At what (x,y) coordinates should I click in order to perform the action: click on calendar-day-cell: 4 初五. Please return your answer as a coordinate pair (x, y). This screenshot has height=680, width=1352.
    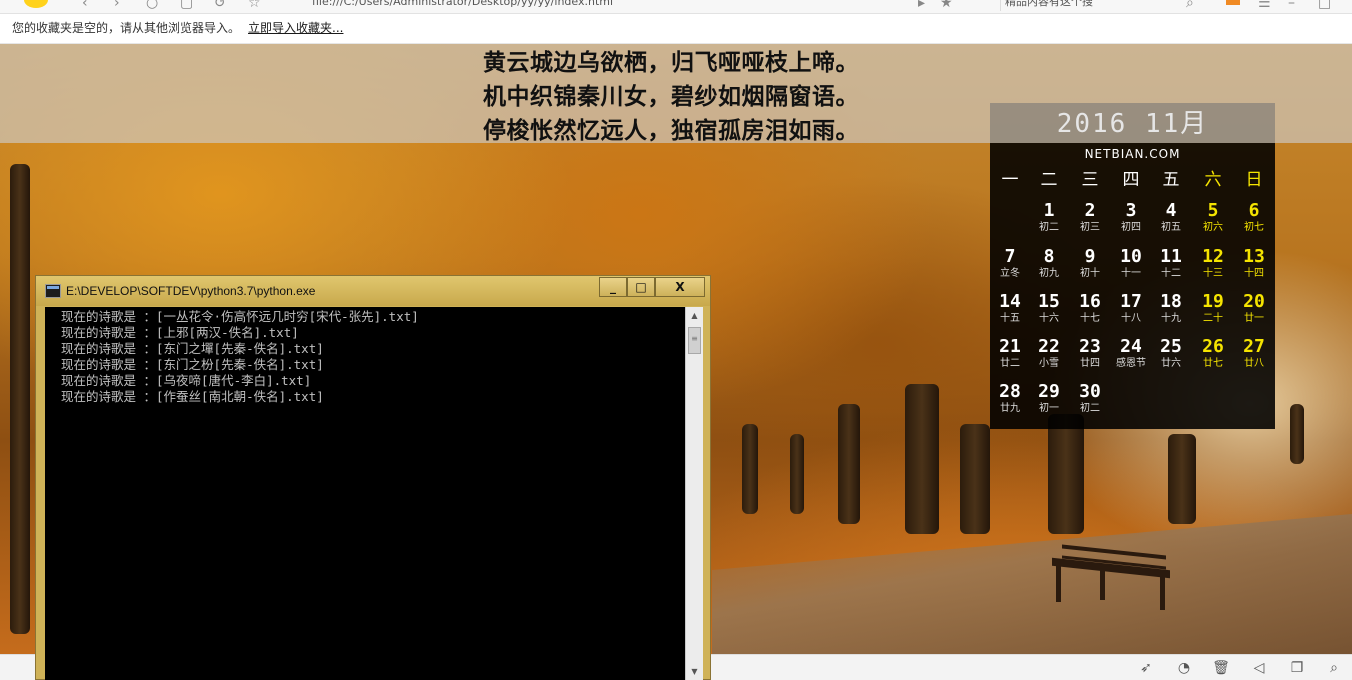
    Looking at the image, I should click on (1171, 217).